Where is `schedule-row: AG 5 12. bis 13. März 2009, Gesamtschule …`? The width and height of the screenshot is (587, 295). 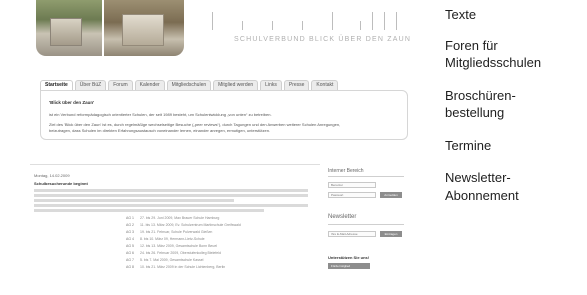
schedule-row: AG 5 12. bis 13. März 2009, Gesamtschule … is located at coordinates (172, 246).